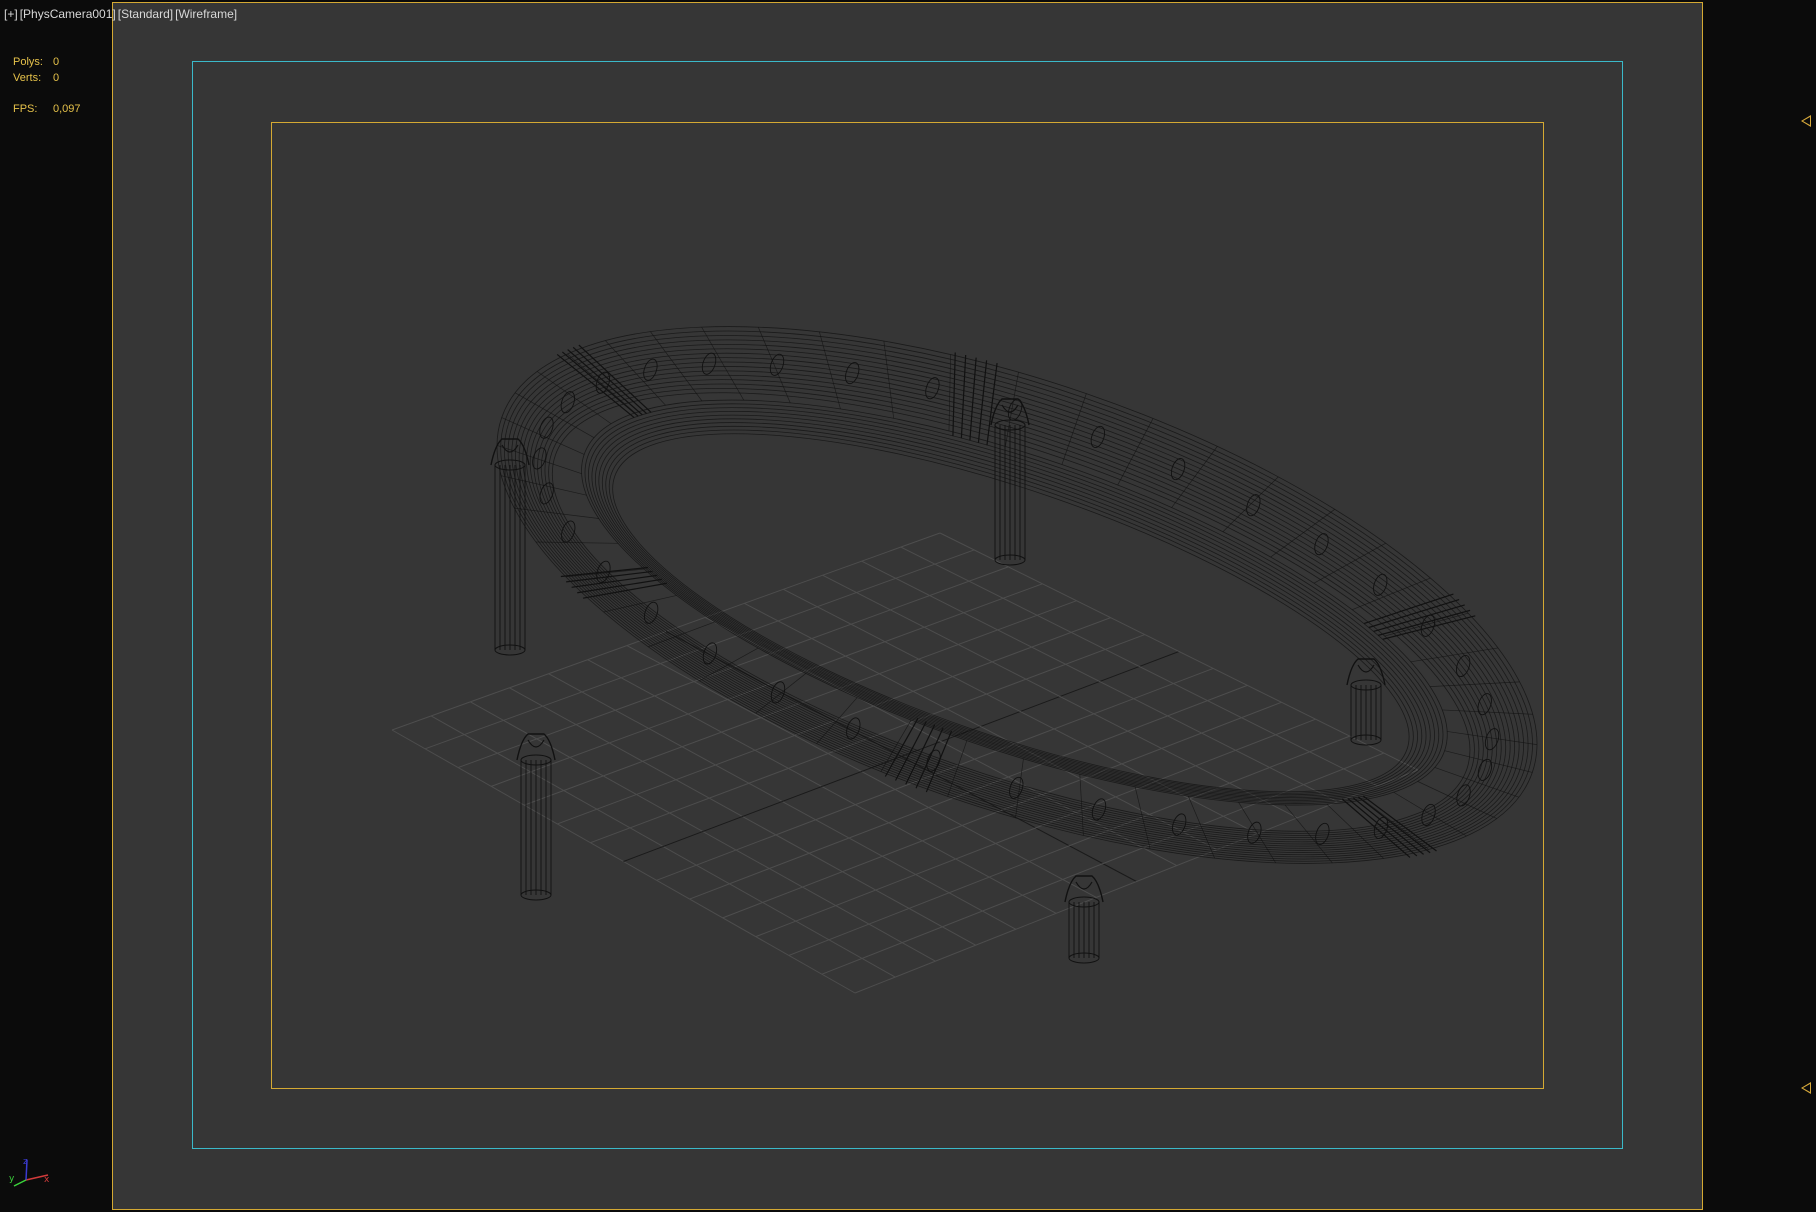  I want to click on stat-verts-value: 0, so click(56, 78).